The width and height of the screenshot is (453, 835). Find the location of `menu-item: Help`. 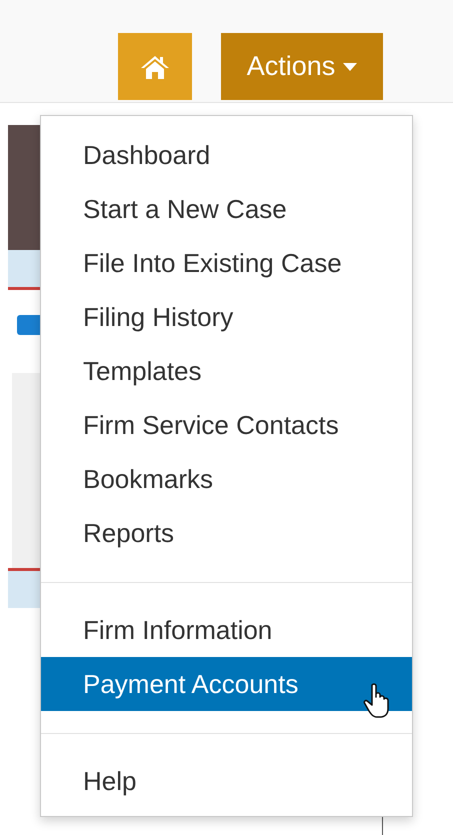

menu-item: Help is located at coordinates (226, 781).